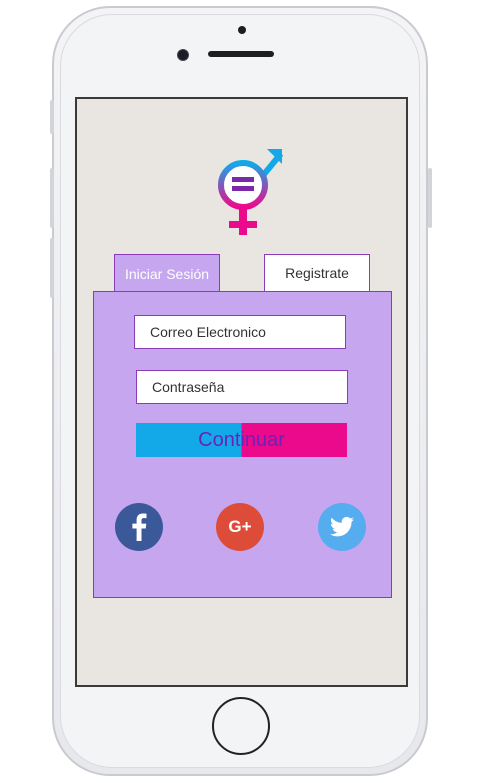  I want to click on tab-register-label: Registrate, so click(317, 273).